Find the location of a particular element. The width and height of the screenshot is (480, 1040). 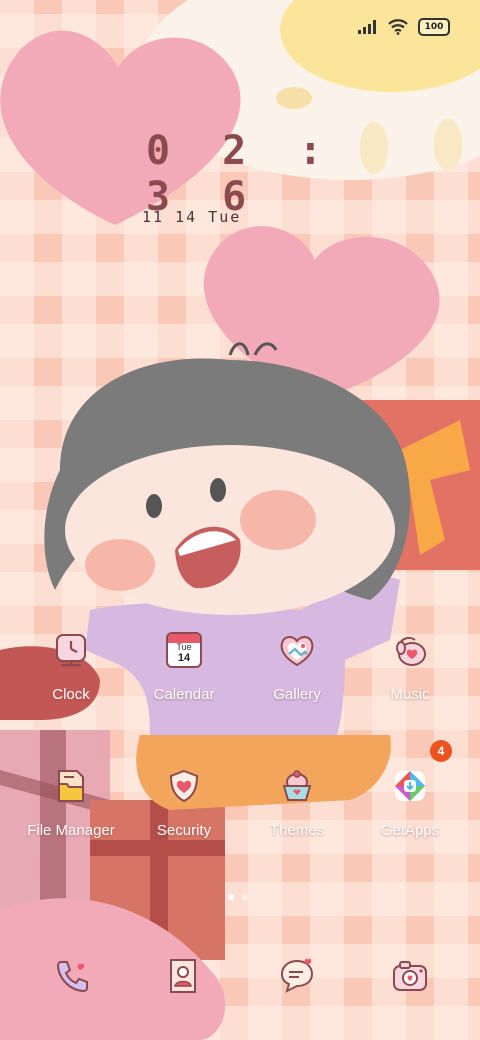

app-label: Themes is located at coordinates (297, 830).